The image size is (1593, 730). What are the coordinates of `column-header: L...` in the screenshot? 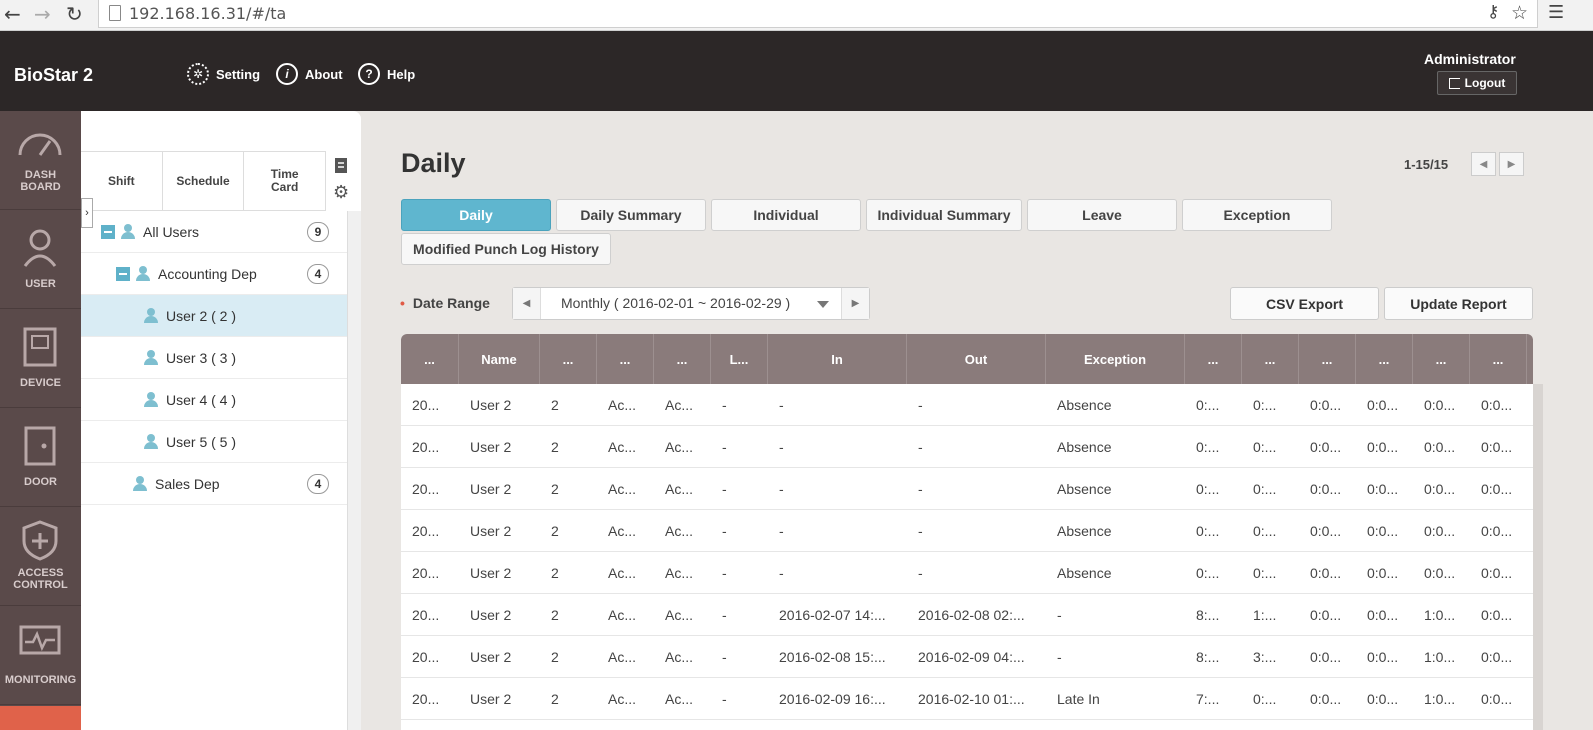 It's located at (739, 359).